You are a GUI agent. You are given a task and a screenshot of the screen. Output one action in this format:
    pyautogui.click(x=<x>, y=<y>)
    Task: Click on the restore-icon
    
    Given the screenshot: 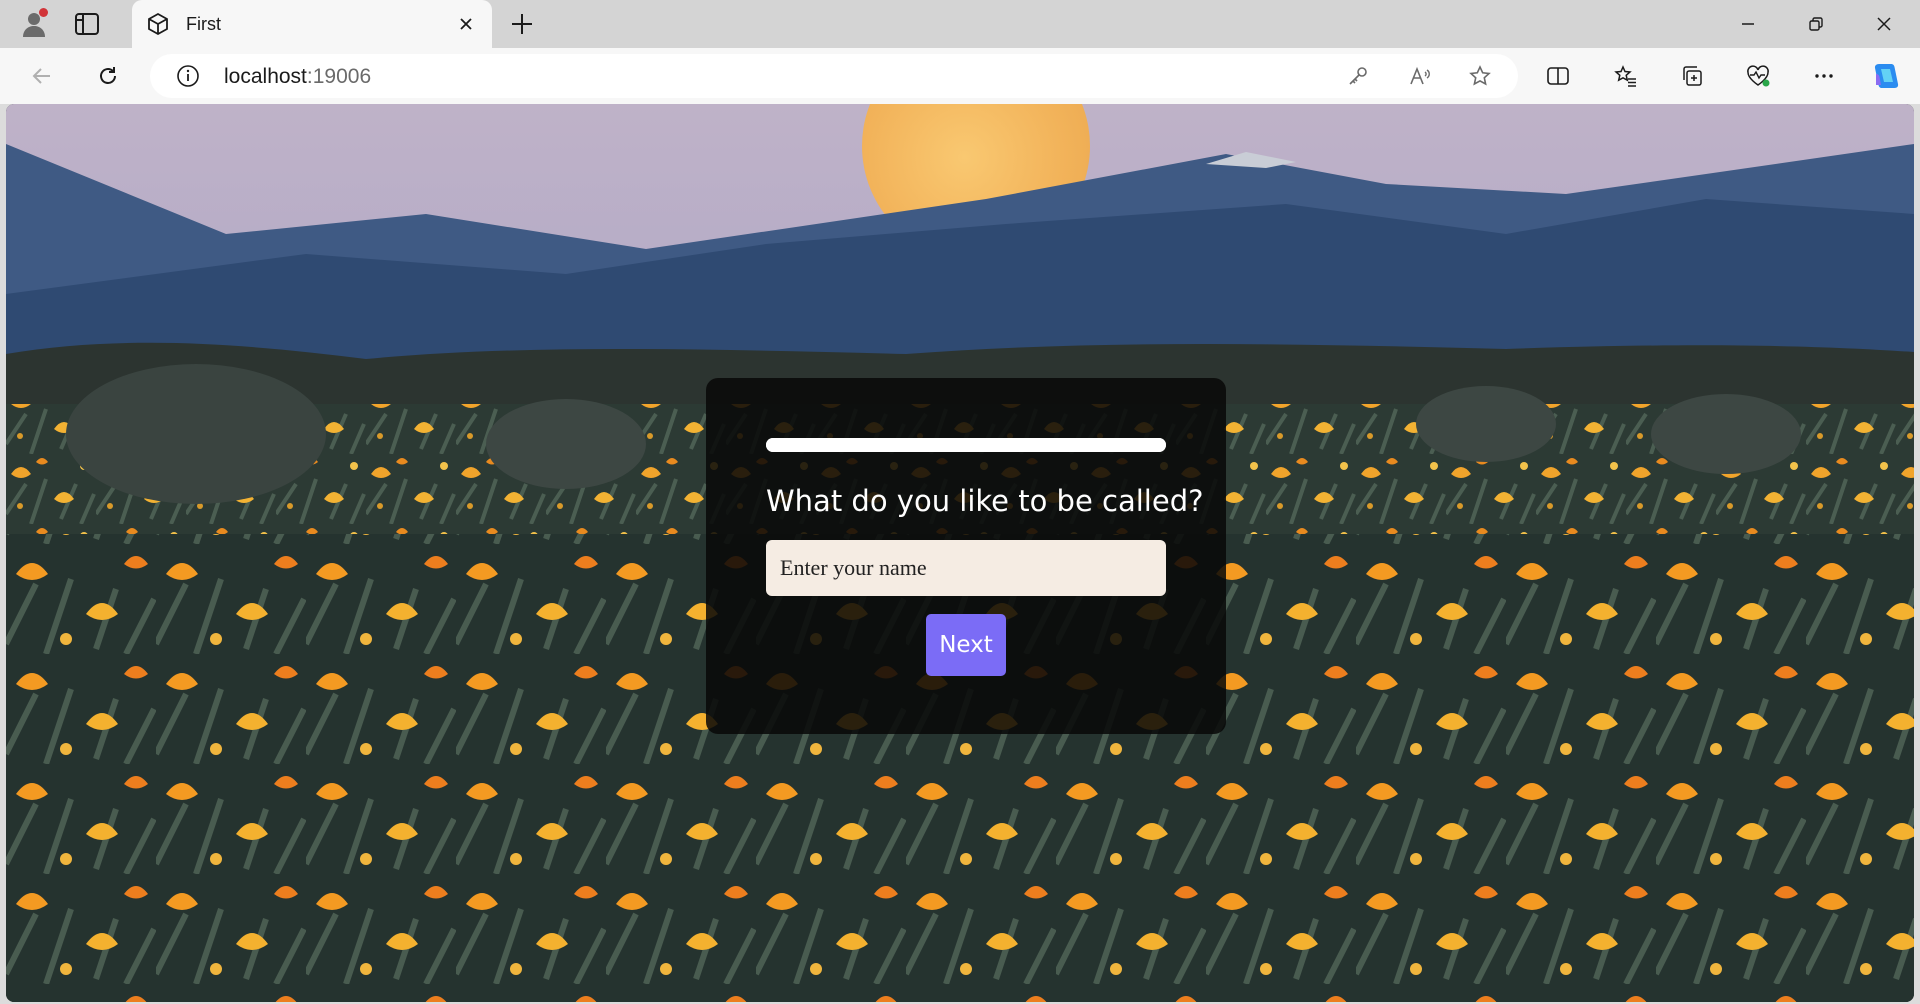 What is the action you would take?
    pyautogui.click(x=1816, y=24)
    